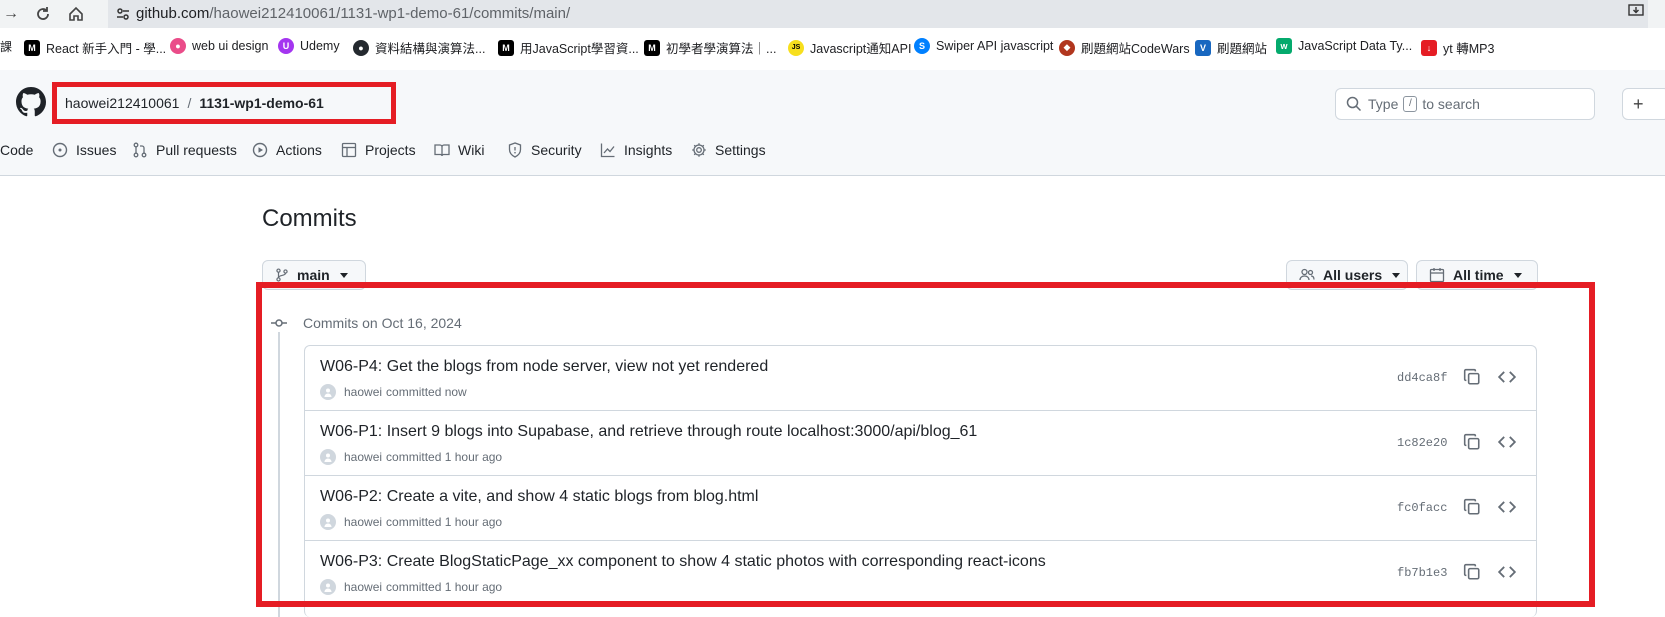  I want to click on search-input: Type / to search, so click(1465, 104).